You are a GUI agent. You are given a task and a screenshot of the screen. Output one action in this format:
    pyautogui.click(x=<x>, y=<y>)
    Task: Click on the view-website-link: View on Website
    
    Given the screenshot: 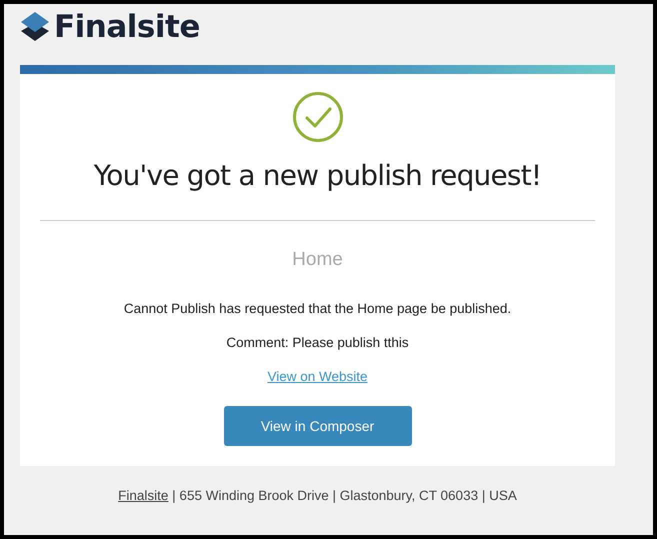 What is the action you would take?
    pyautogui.click(x=317, y=376)
    